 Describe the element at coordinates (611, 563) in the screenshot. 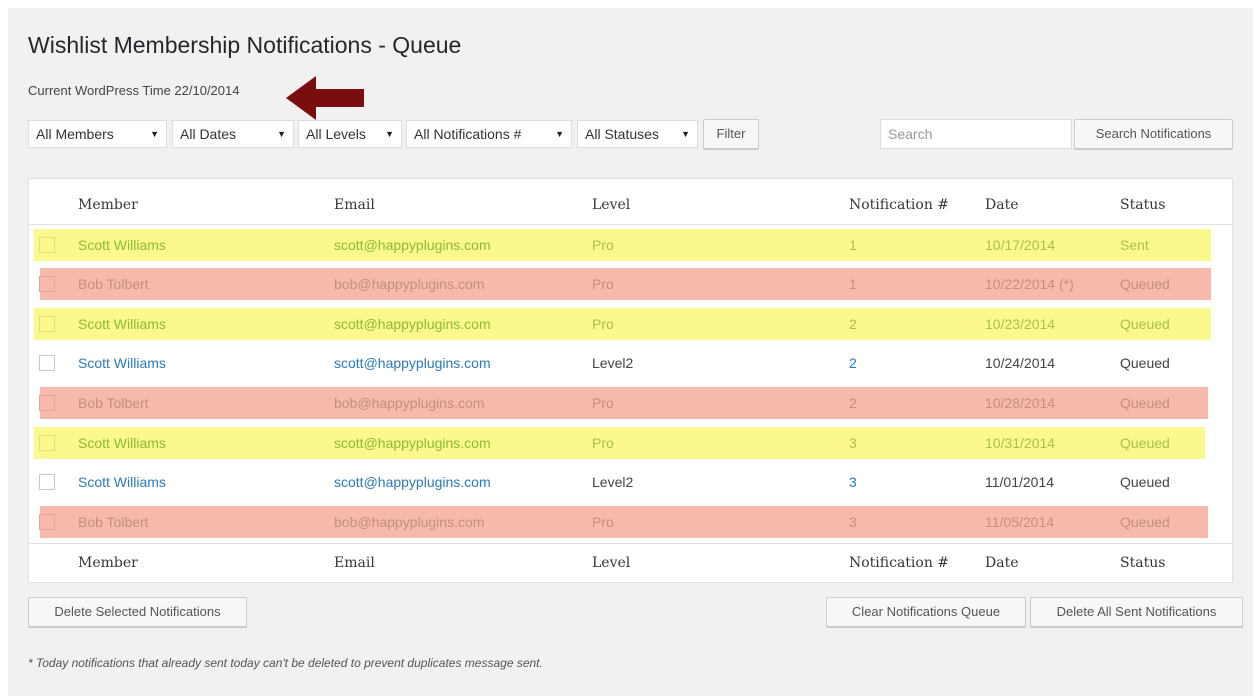

I see `footer-header-level: Level` at that location.